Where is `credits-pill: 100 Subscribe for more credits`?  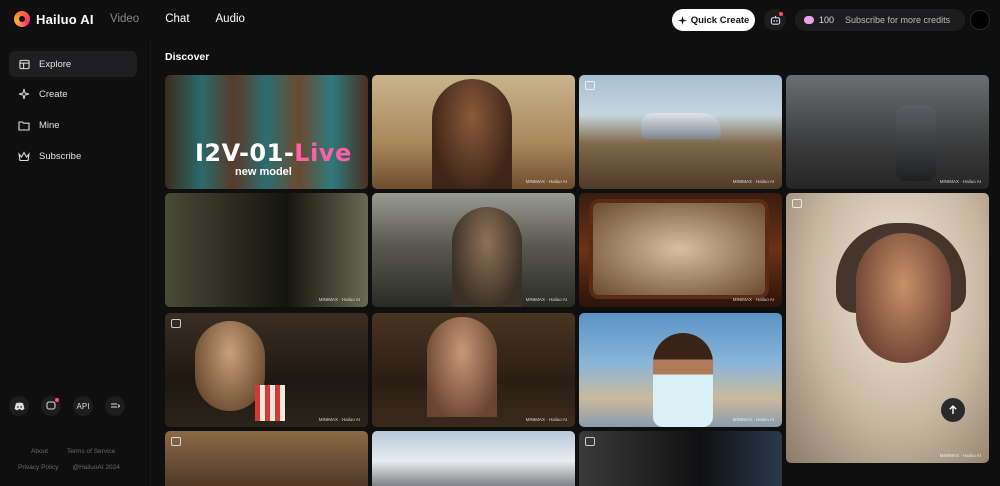 credits-pill: 100 Subscribe for more credits is located at coordinates (880, 20).